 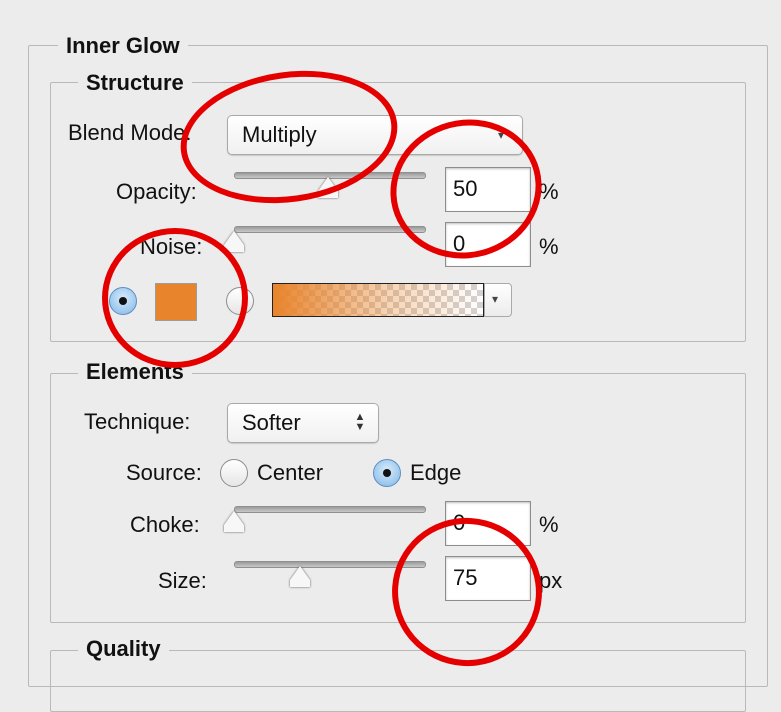 I want to click on structure-title: Structure, so click(x=135, y=83).